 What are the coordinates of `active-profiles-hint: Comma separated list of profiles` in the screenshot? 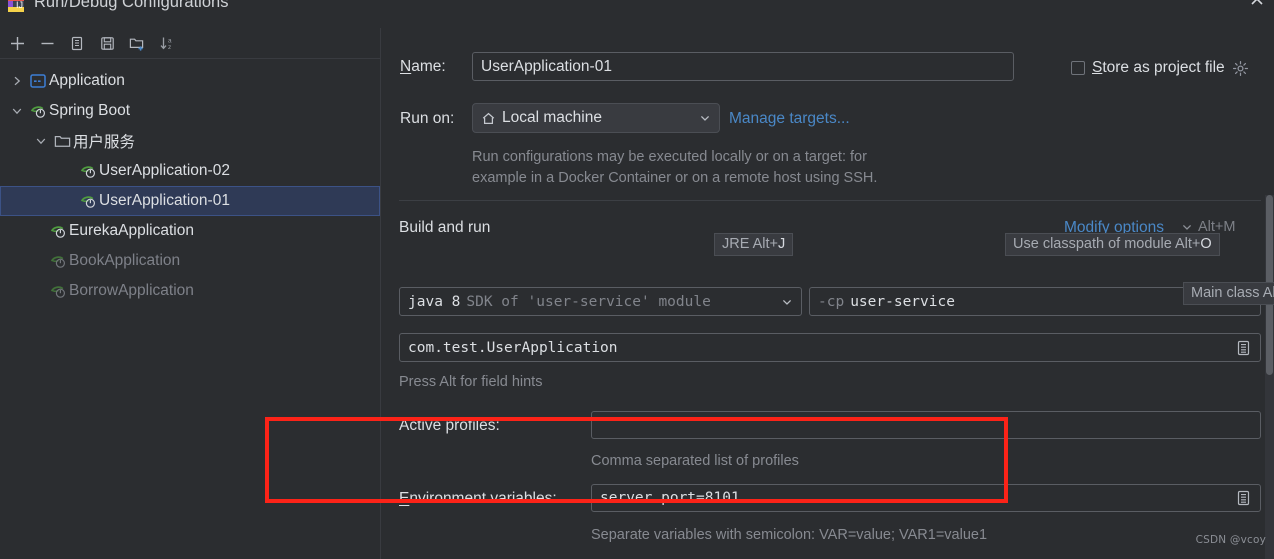 It's located at (695, 461).